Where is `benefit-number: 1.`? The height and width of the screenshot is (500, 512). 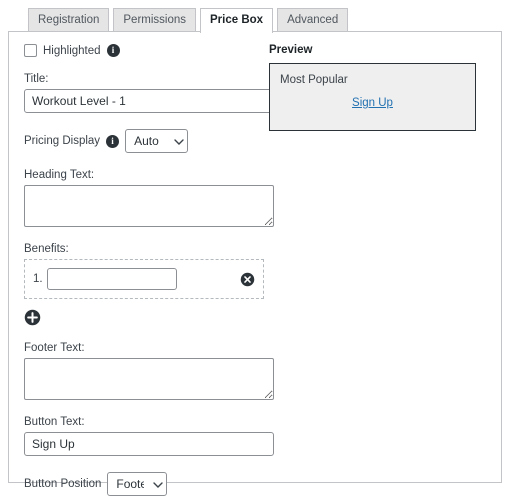 benefit-number: 1. is located at coordinates (38, 279).